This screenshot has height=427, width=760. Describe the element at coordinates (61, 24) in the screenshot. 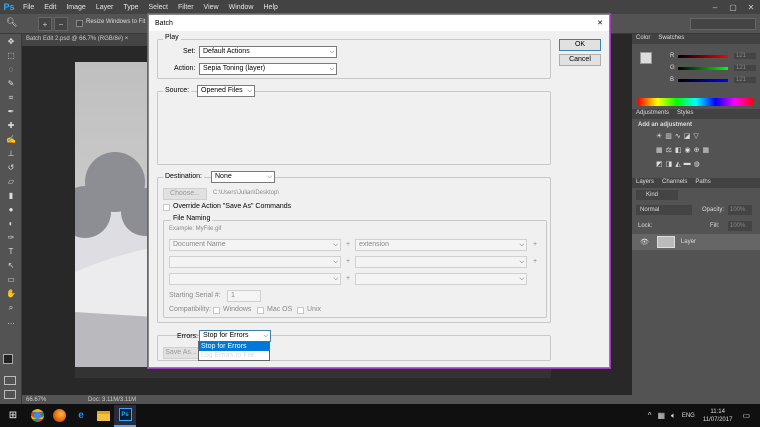

I see `zoom-out-icon: −` at that location.